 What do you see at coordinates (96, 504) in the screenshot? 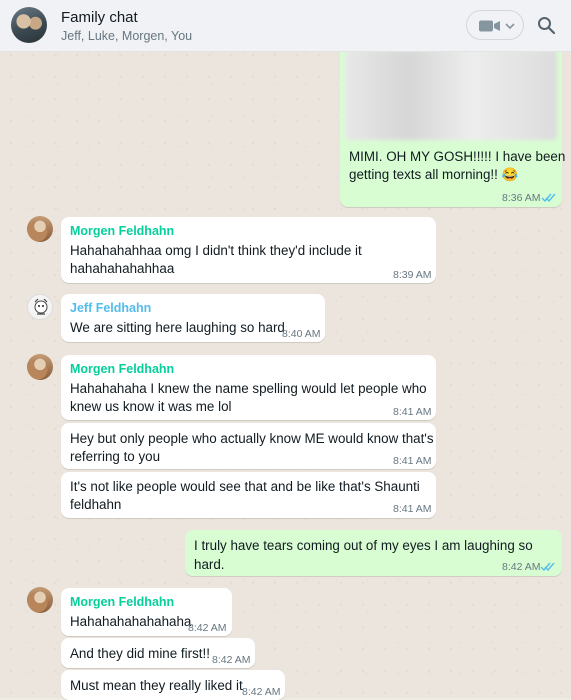
I see `message-text: feldhahn` at bounding box center [96, 504].